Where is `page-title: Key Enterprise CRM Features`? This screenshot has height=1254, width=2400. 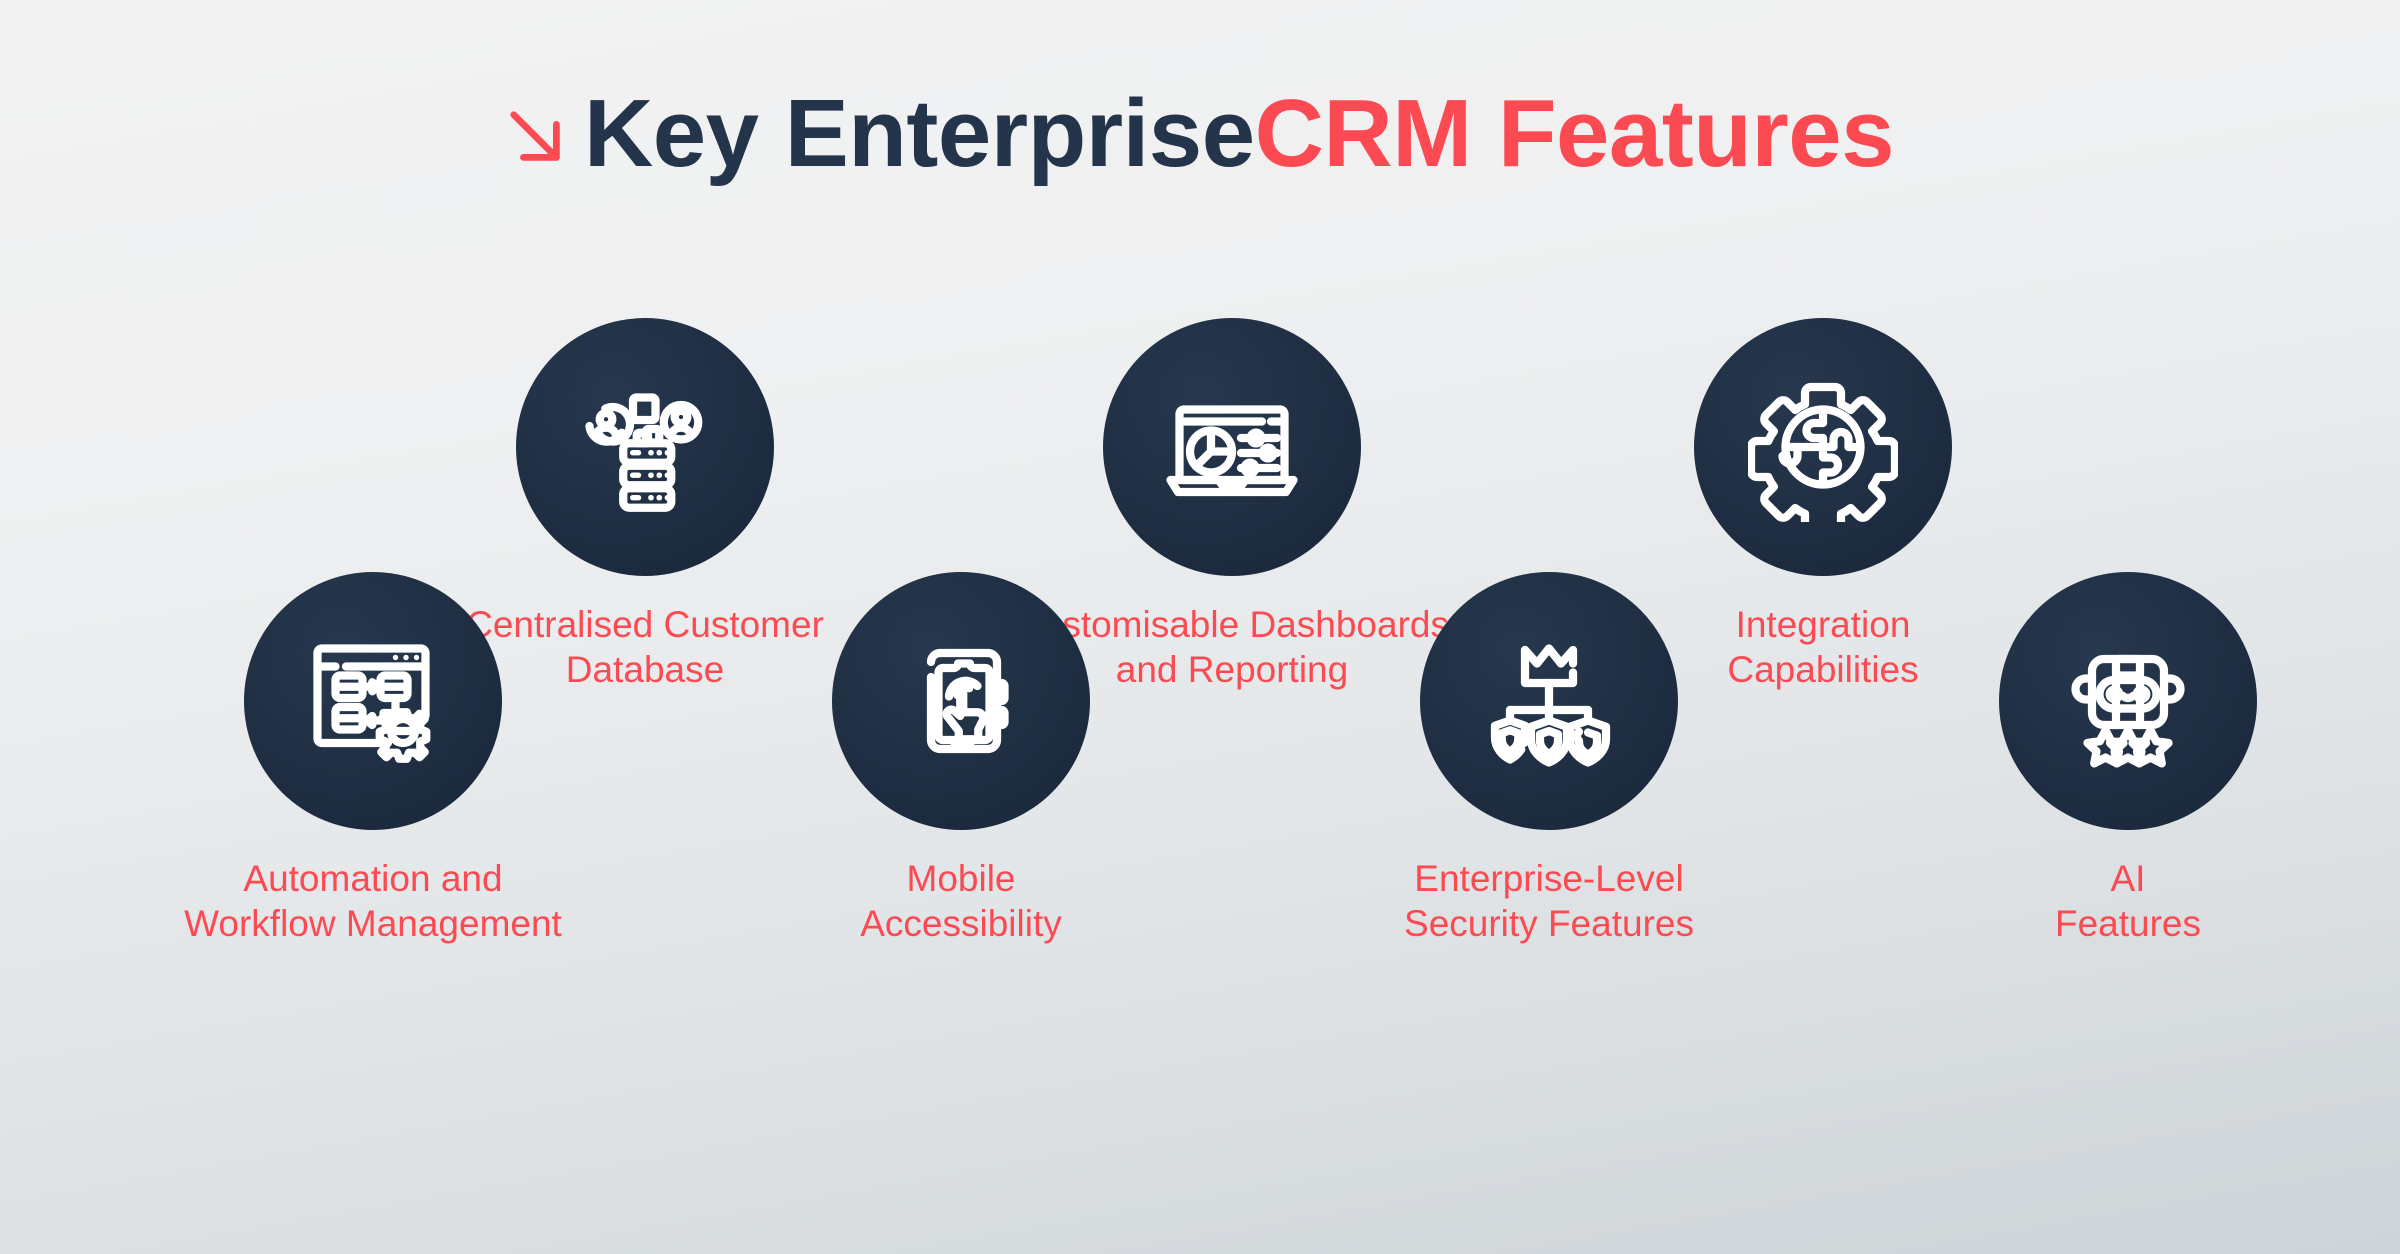 page-title: Key Enterprise CRM Features is located at coordinates (1200, 134).